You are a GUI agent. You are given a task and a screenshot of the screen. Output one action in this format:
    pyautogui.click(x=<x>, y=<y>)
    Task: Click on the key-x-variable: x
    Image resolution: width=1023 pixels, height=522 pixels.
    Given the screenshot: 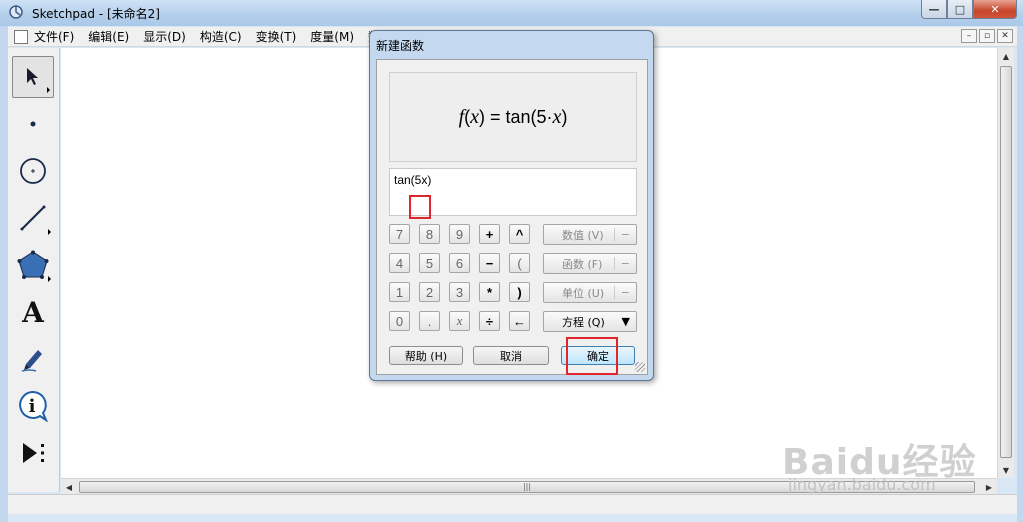 What is the action you would take?
    pyautogui.click(x=459, y=321)
    